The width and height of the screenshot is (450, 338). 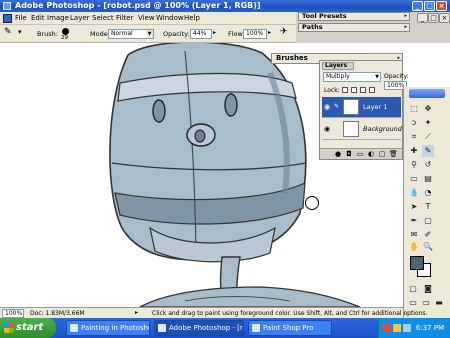 I want to click on zoom-field: 100%, so click(x=13, y=313).